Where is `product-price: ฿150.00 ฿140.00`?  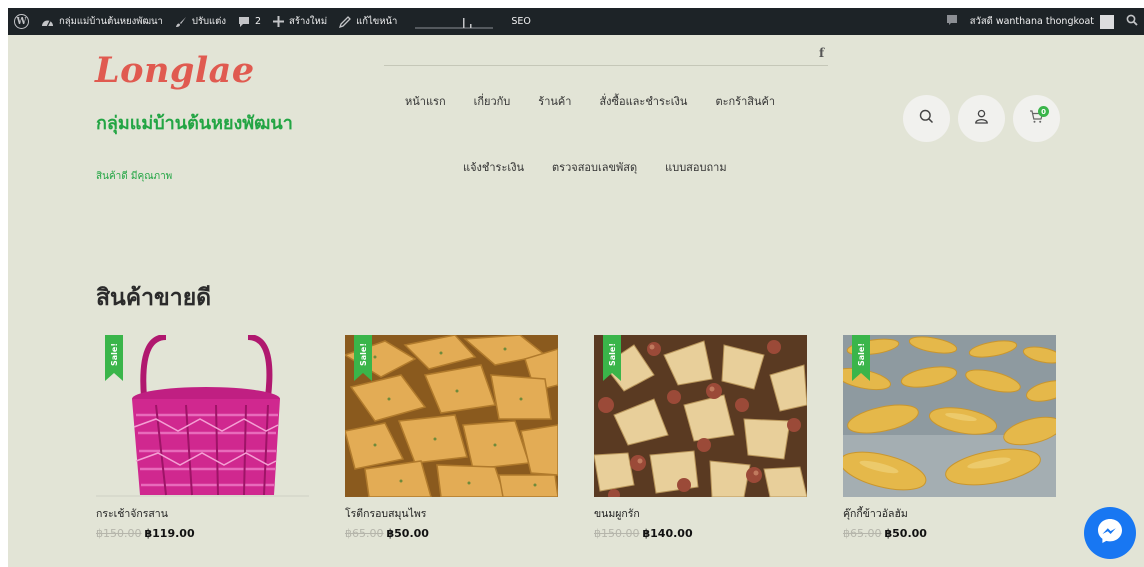 product-price: ฿150.00 ฿140.00 is located at coordinates (700, 533).